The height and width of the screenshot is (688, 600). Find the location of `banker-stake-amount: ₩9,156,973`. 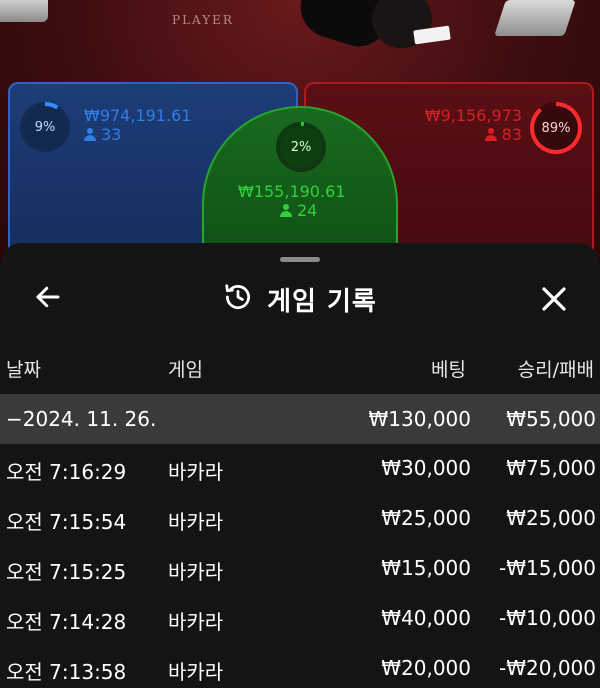

banker-stake-amount: ₩9,156,973 is located at coordinates (473, 115).